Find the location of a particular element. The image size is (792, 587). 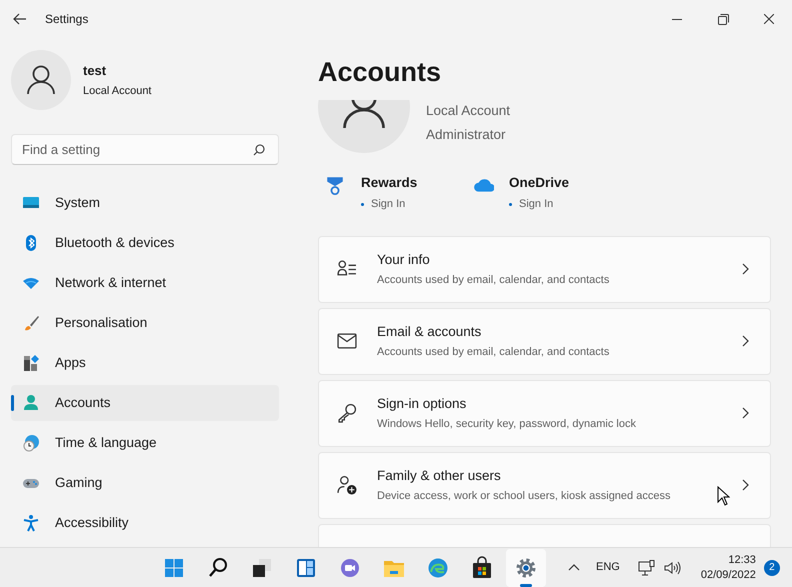

clock: 12:33 02/09/2022 is located at coordinates (728, 567).